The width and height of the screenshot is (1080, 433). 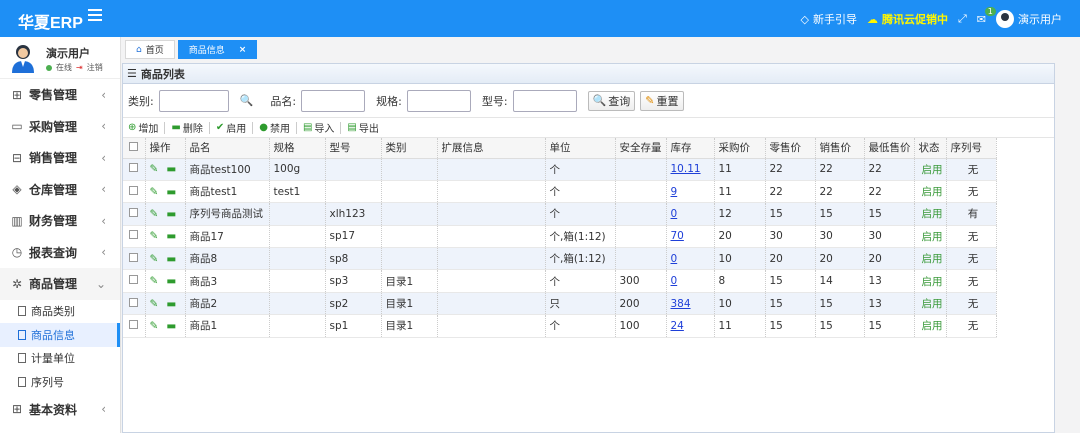 I want to click on column-header: 类别, so click(x=409, y=148).